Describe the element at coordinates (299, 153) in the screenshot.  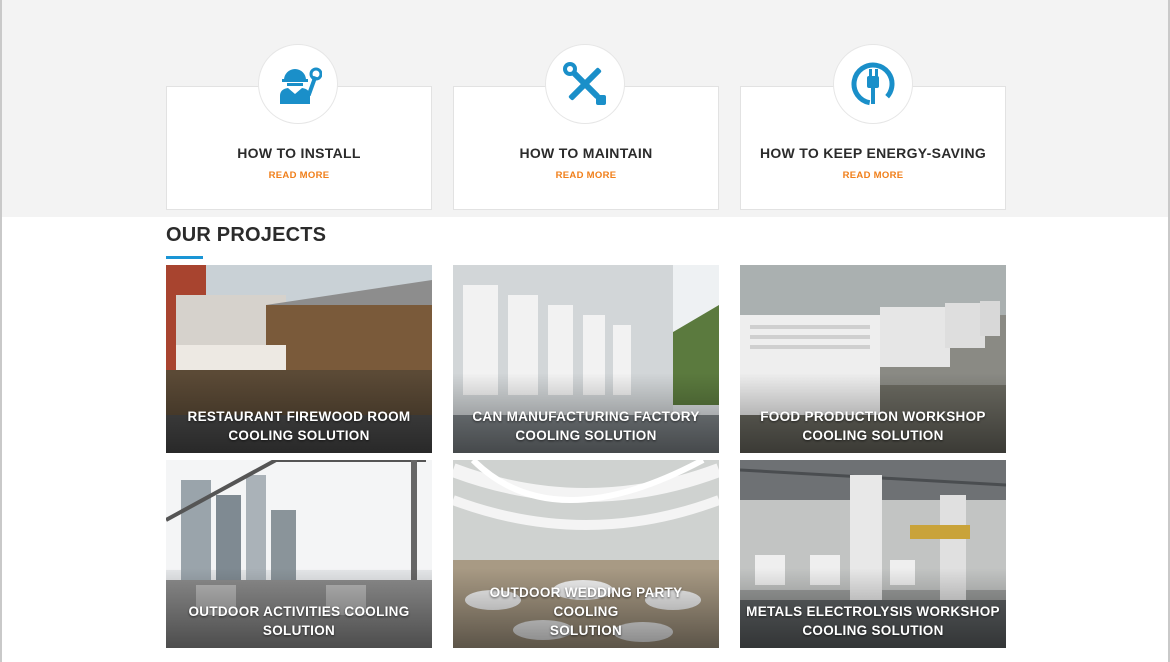
I see `service-title: HOW TO INSTALL` at that location.